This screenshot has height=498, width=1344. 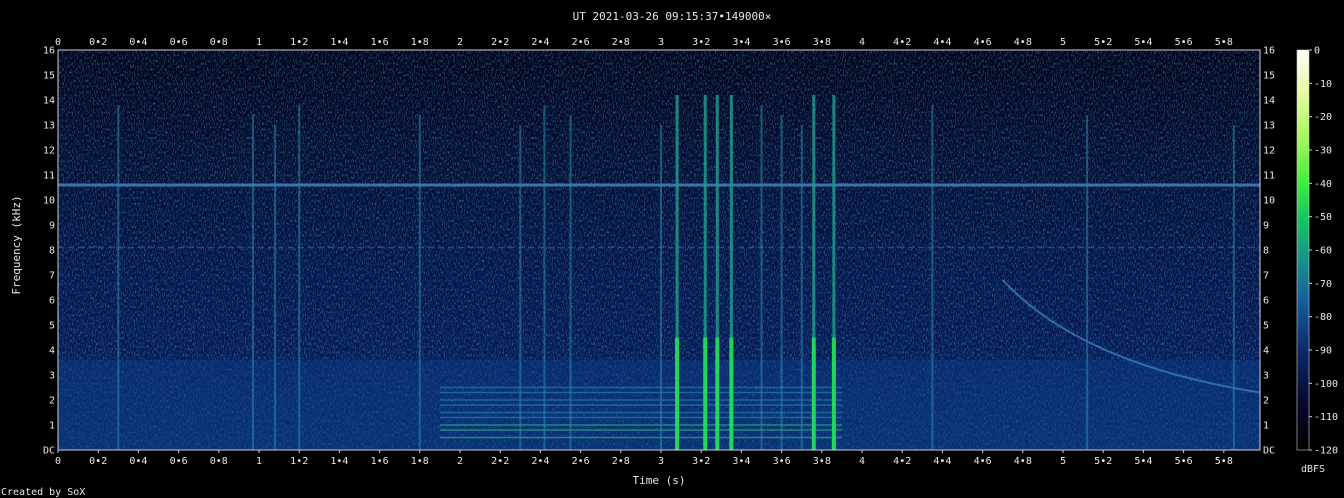 What do you see at coordinates (621, 42) in the screenshot?
I see `x-tick-label-top: 2•8` at bounding box center [621, 42].